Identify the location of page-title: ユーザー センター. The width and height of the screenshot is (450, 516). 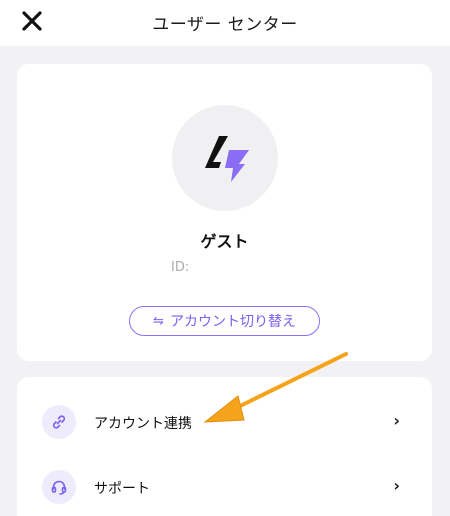
(225, 25).